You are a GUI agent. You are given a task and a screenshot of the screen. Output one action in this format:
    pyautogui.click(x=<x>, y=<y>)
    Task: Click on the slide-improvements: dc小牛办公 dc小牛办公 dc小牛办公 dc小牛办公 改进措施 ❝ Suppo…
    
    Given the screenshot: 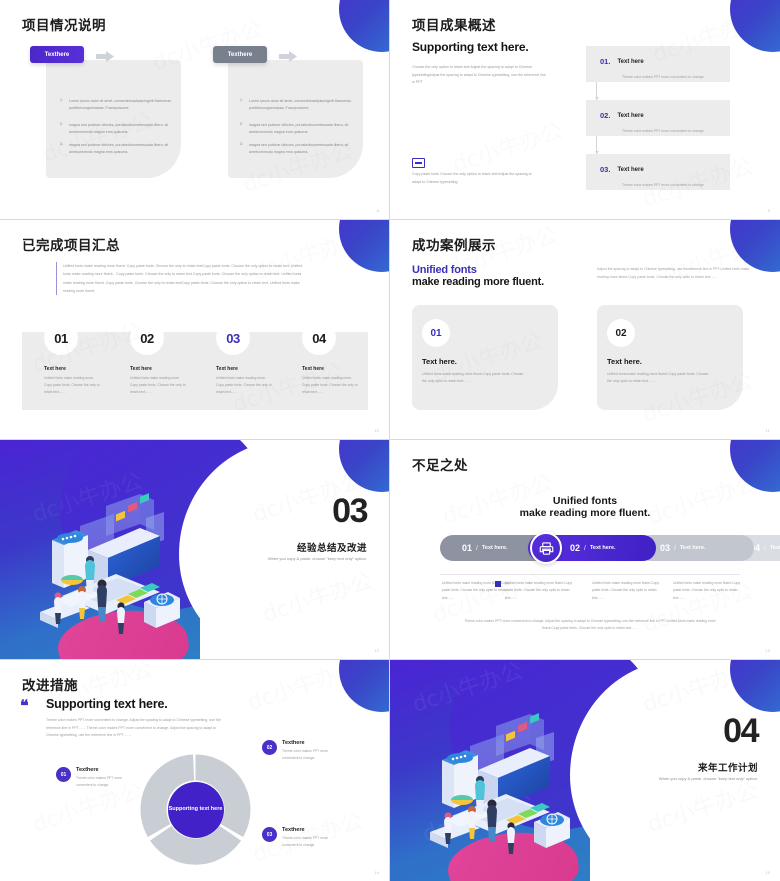 What is the action you would take?
    pyautogui.click(x=195, y=770)
    